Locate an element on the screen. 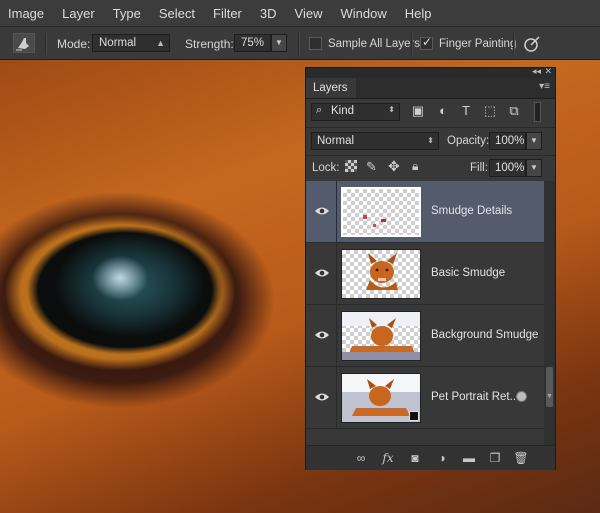 The width and height of the screenshot is (600, 513). lock-all-padlock-icon: 🔒︎ is located at coordinates (415, 166).